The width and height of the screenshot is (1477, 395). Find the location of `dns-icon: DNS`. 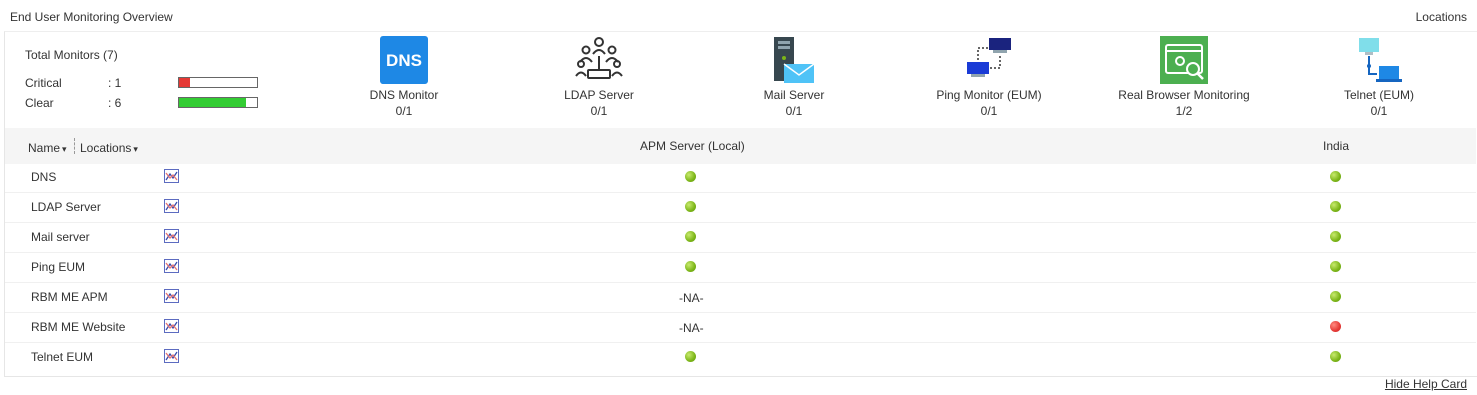

dns-icon: DNS is located at coordinates (404, 60).